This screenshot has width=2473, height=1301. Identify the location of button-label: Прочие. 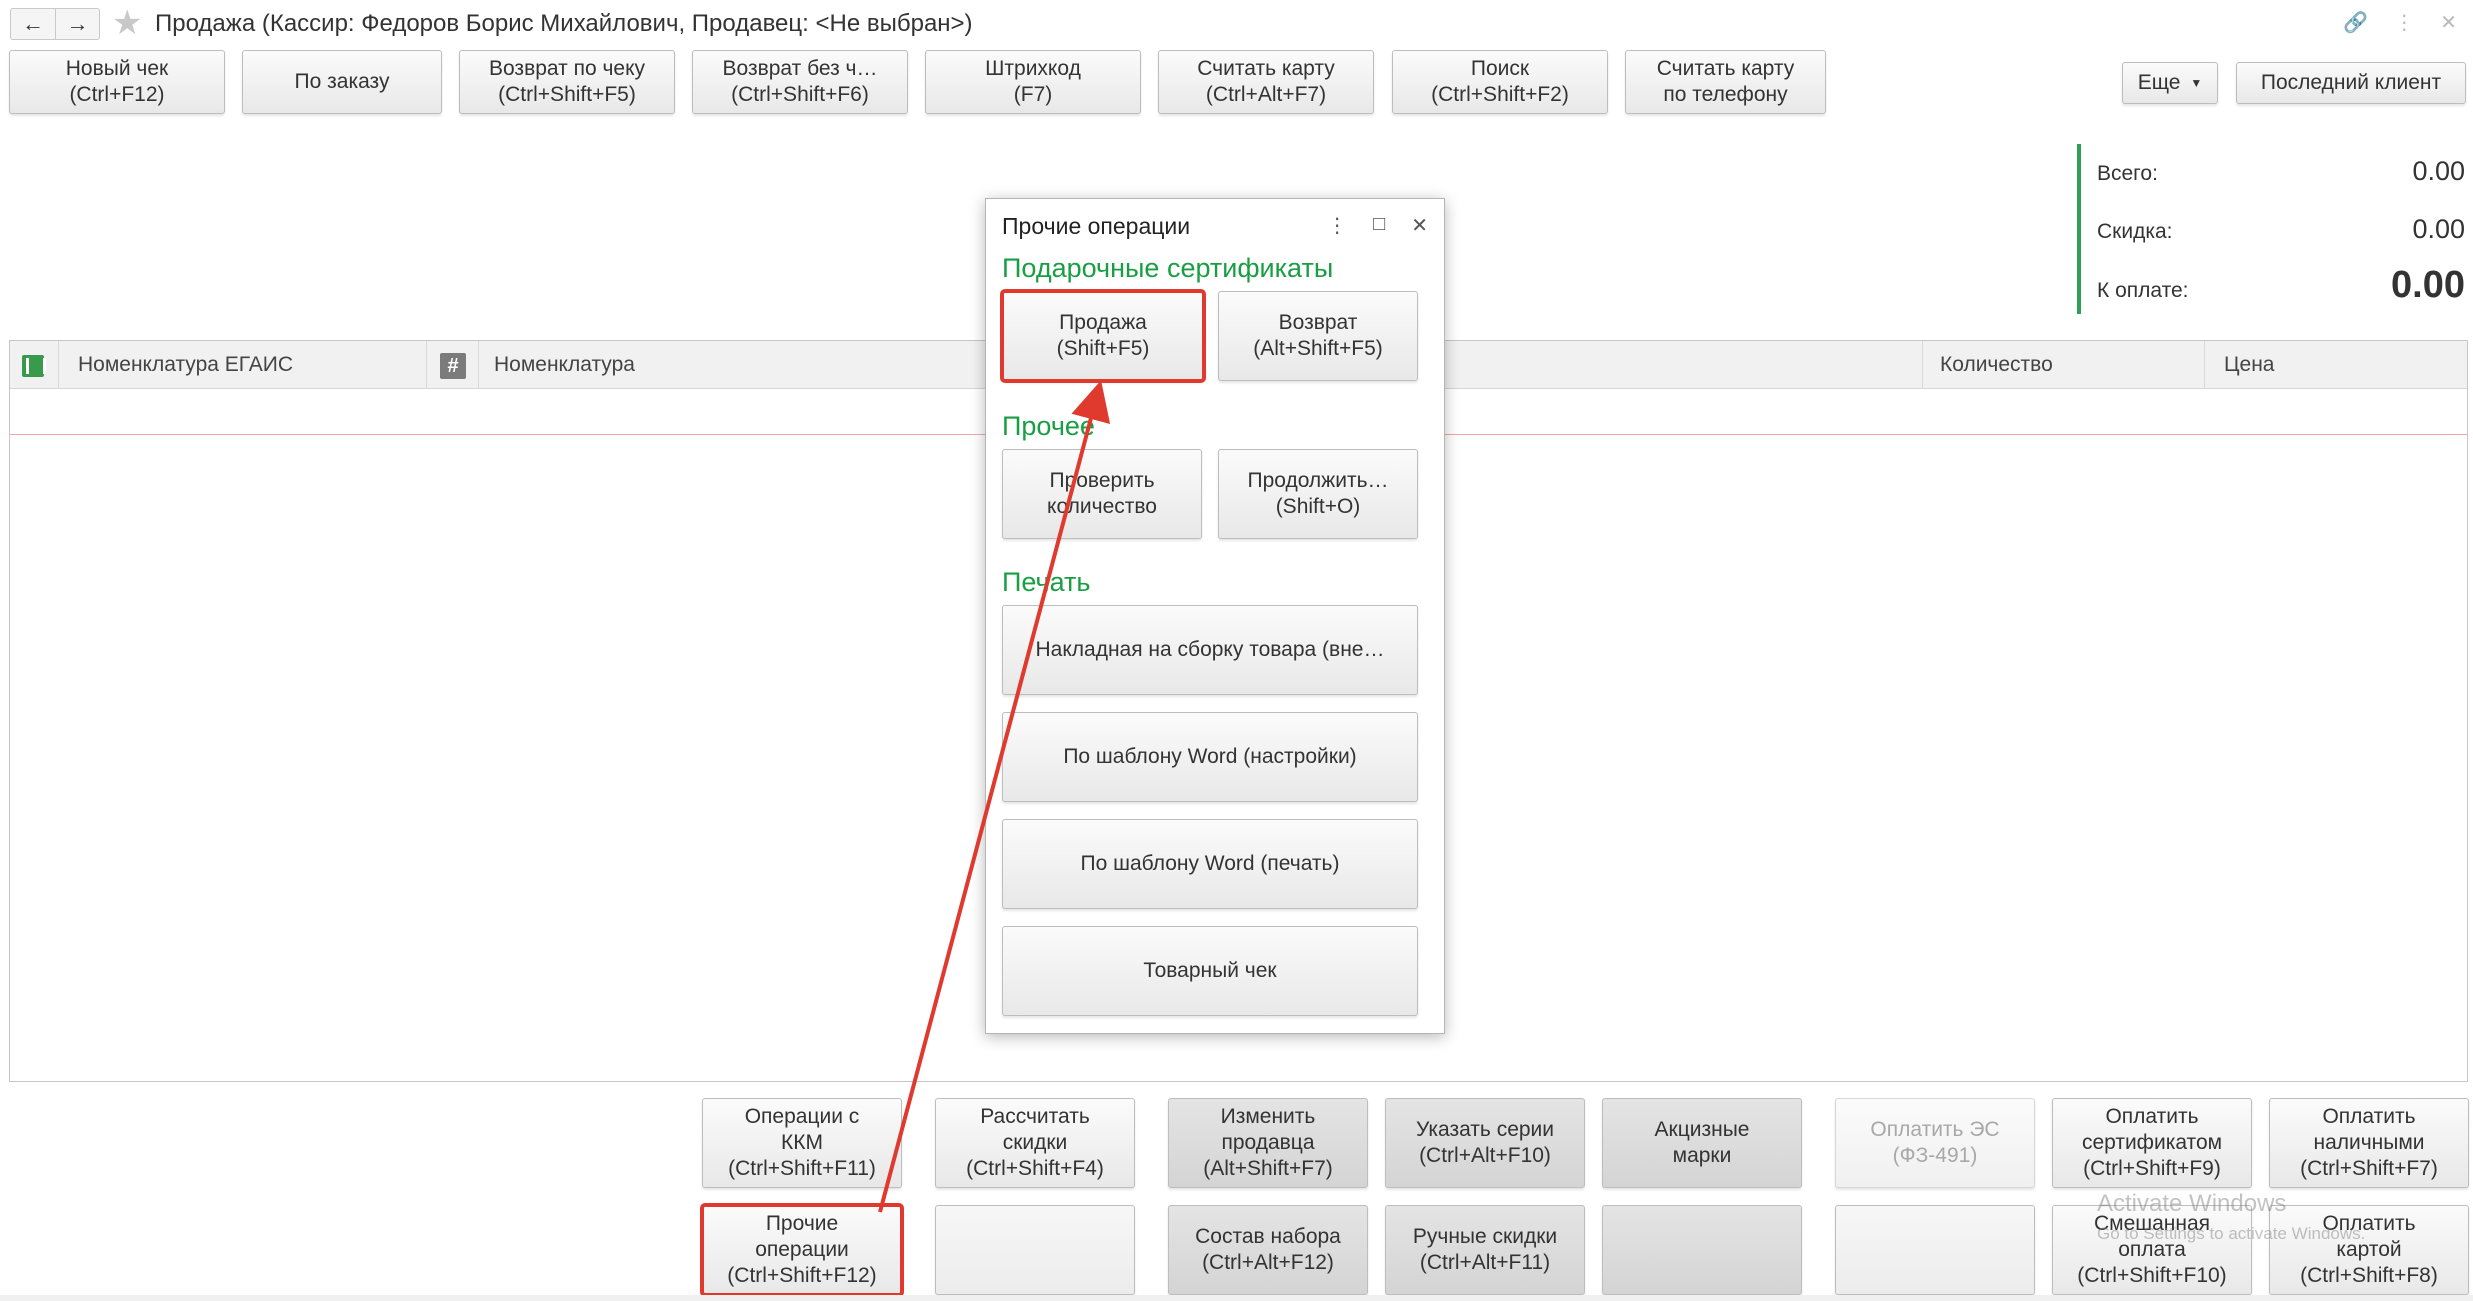
(802, 1223).